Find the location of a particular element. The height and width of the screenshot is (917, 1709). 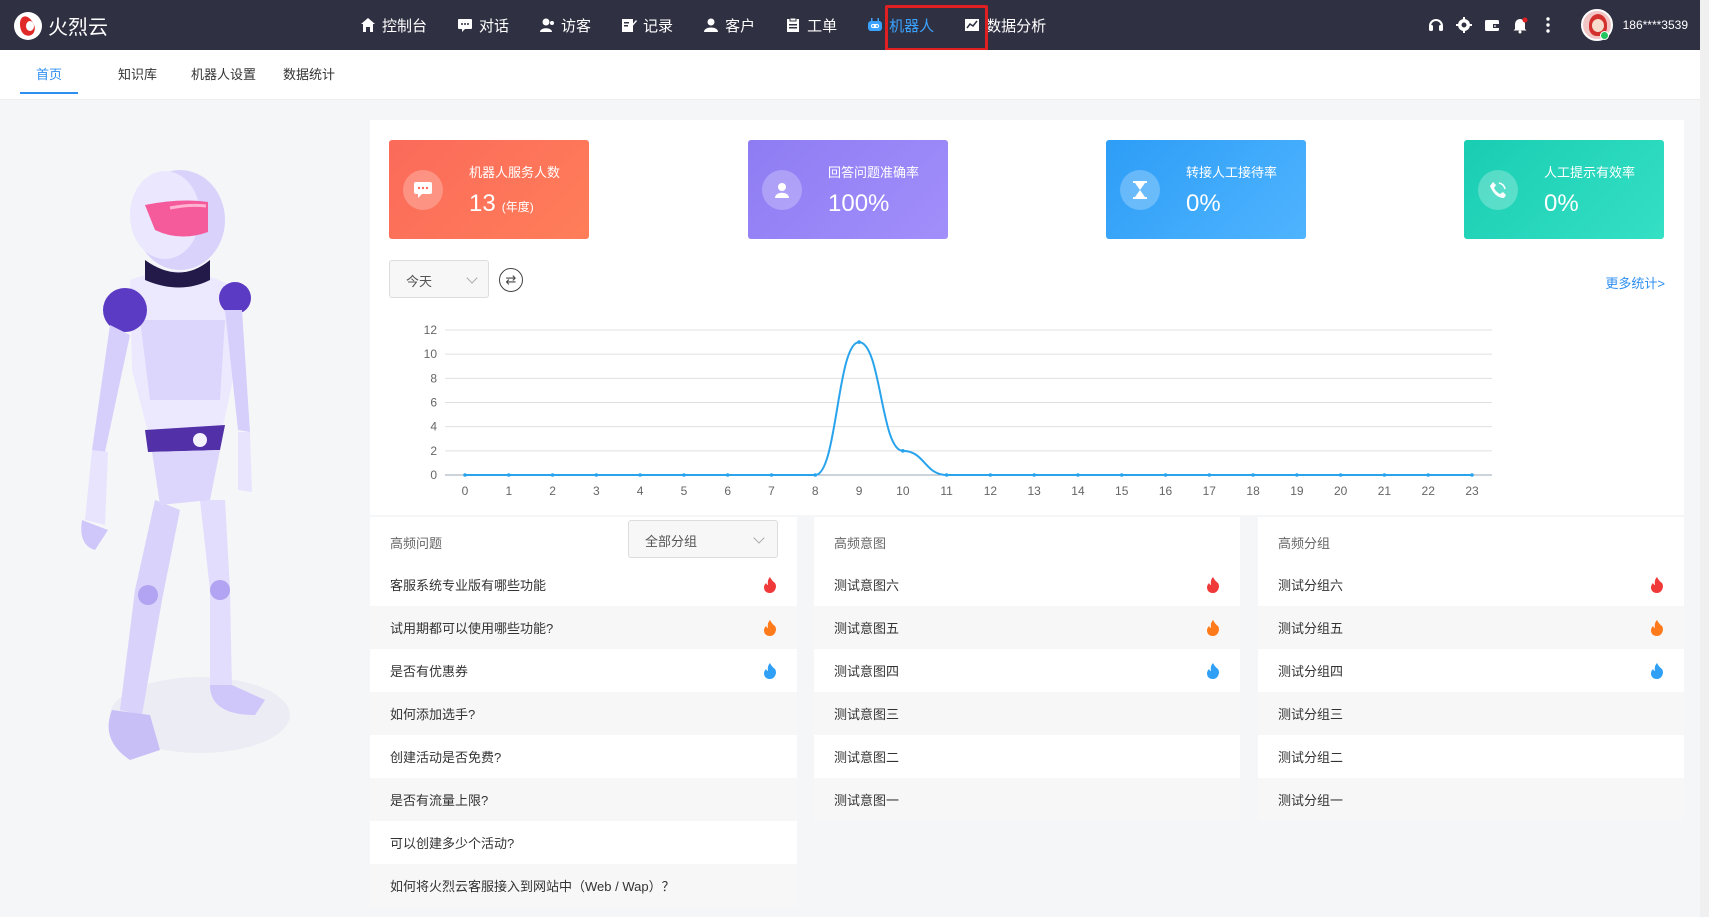

bell-icon is located at coordinates (1520, 25).